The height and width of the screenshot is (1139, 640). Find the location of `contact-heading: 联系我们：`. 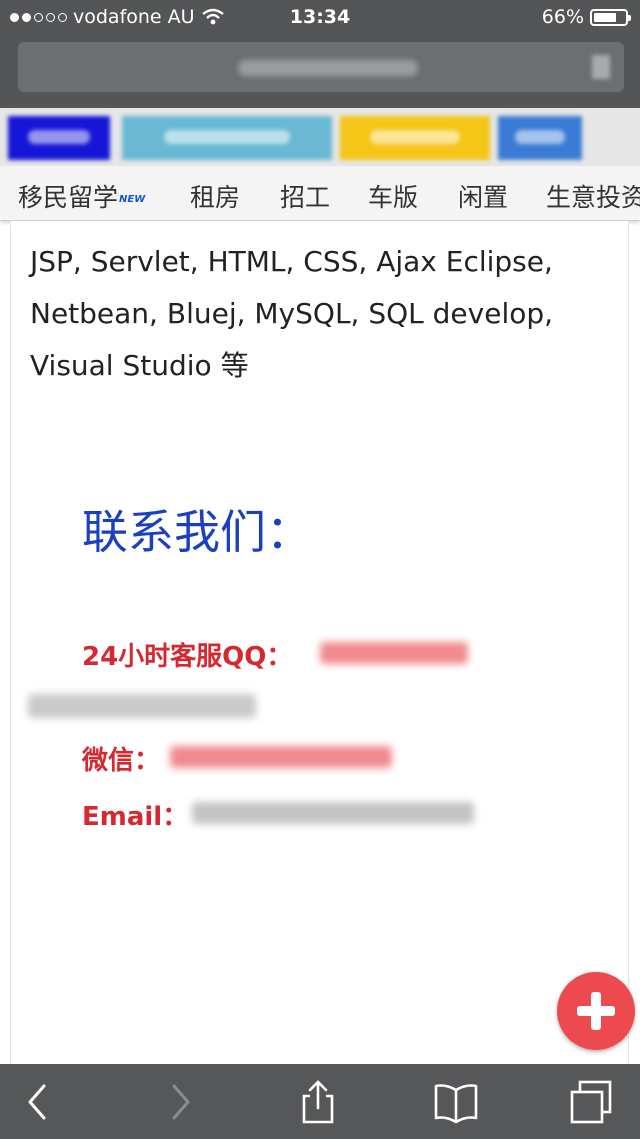

contact-heading: 联系我们： is located at coordinates (197, 532).